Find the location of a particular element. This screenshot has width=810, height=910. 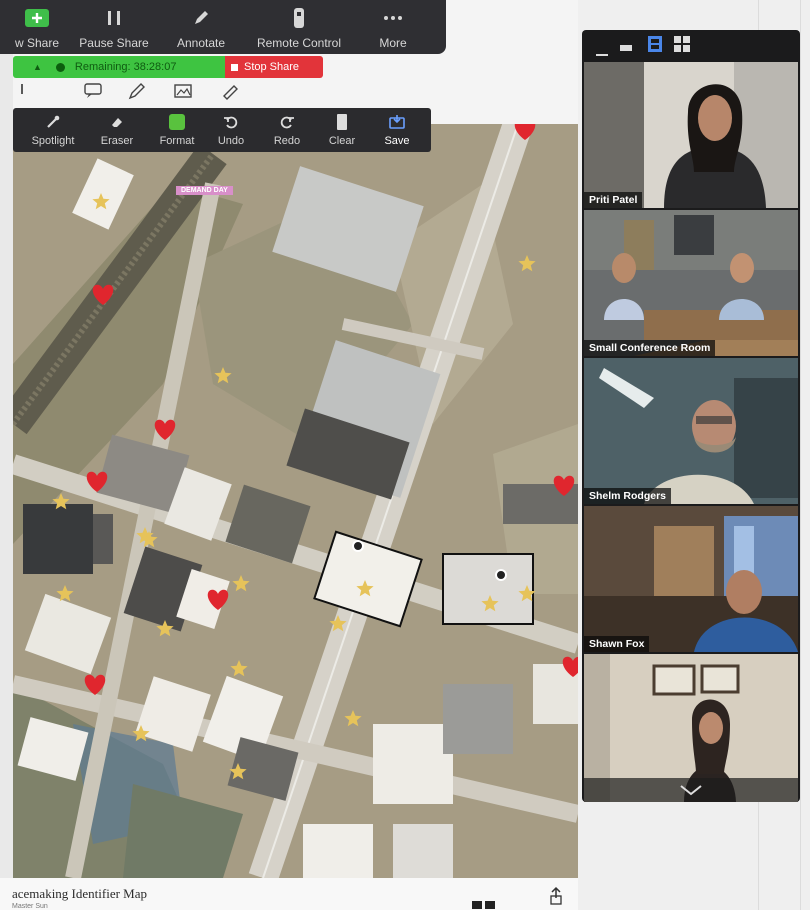

remaining-time-pill: ▲ Remaining: 38:28:07 is located at coordinates (119, 67).